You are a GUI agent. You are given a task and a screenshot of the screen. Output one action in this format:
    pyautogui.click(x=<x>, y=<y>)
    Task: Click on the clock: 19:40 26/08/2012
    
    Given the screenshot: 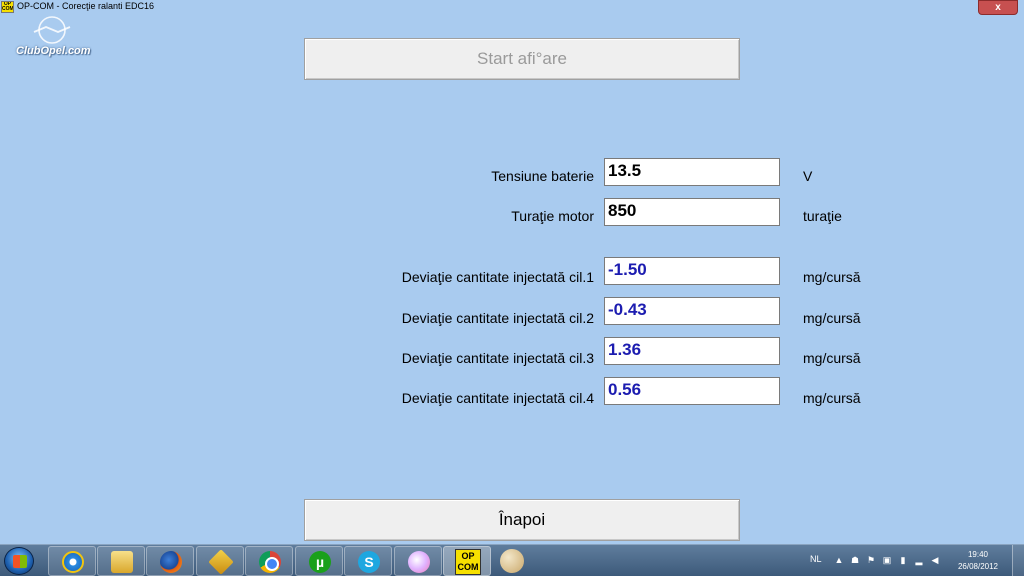 What is the action you would take?
    pyautogui.click(x=978, y=561)
    